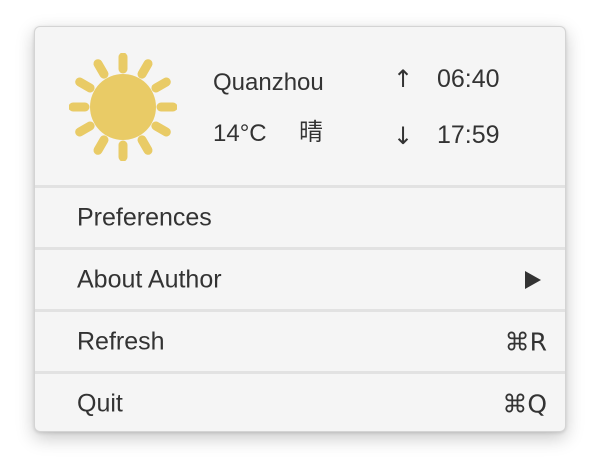  What do you see at coordinates (300, 279) in the screenshot?
I see `menu-item-about-author: About Author` at bounding box center [300, 279].